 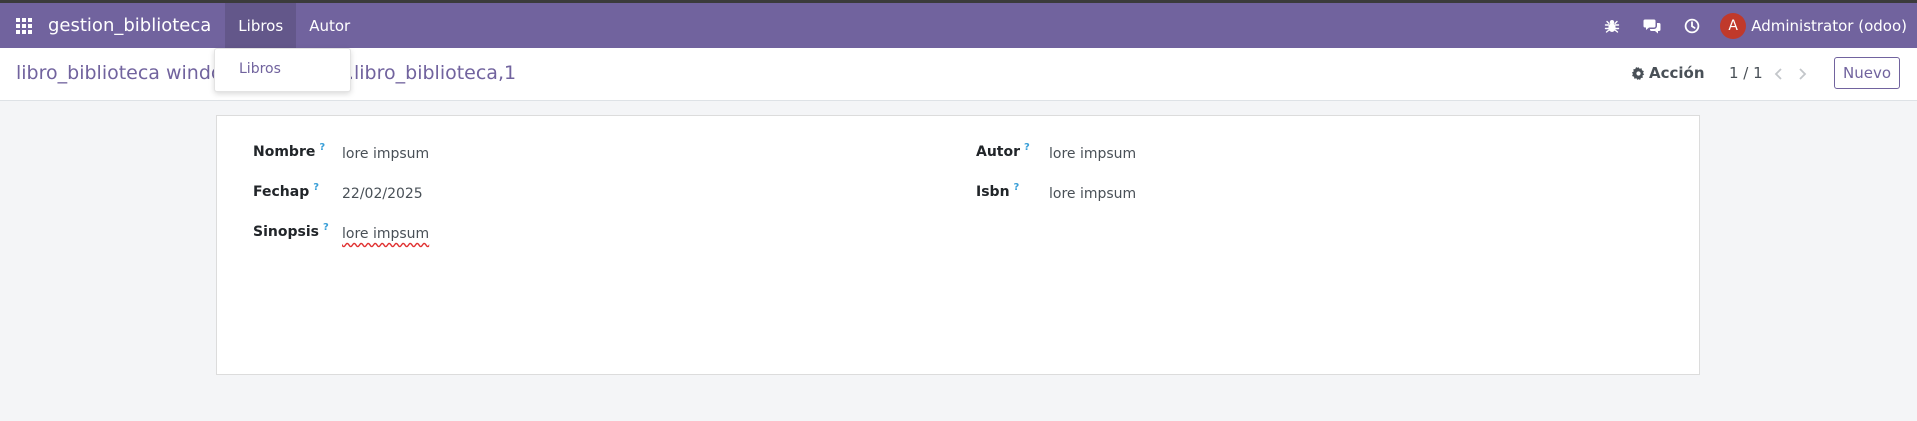 What do you see at coordinates (1778, 74) in the screenshot?
I see `pager-previous-icon` at bounding box center [1778, 74].